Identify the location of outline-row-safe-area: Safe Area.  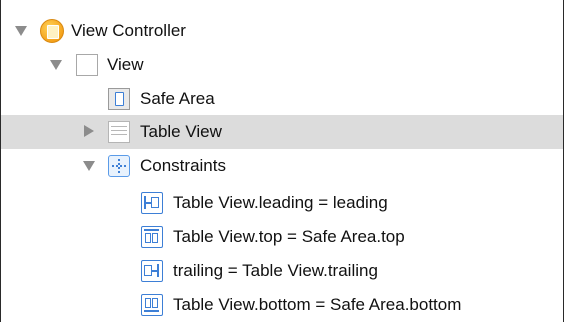
(282, 99).